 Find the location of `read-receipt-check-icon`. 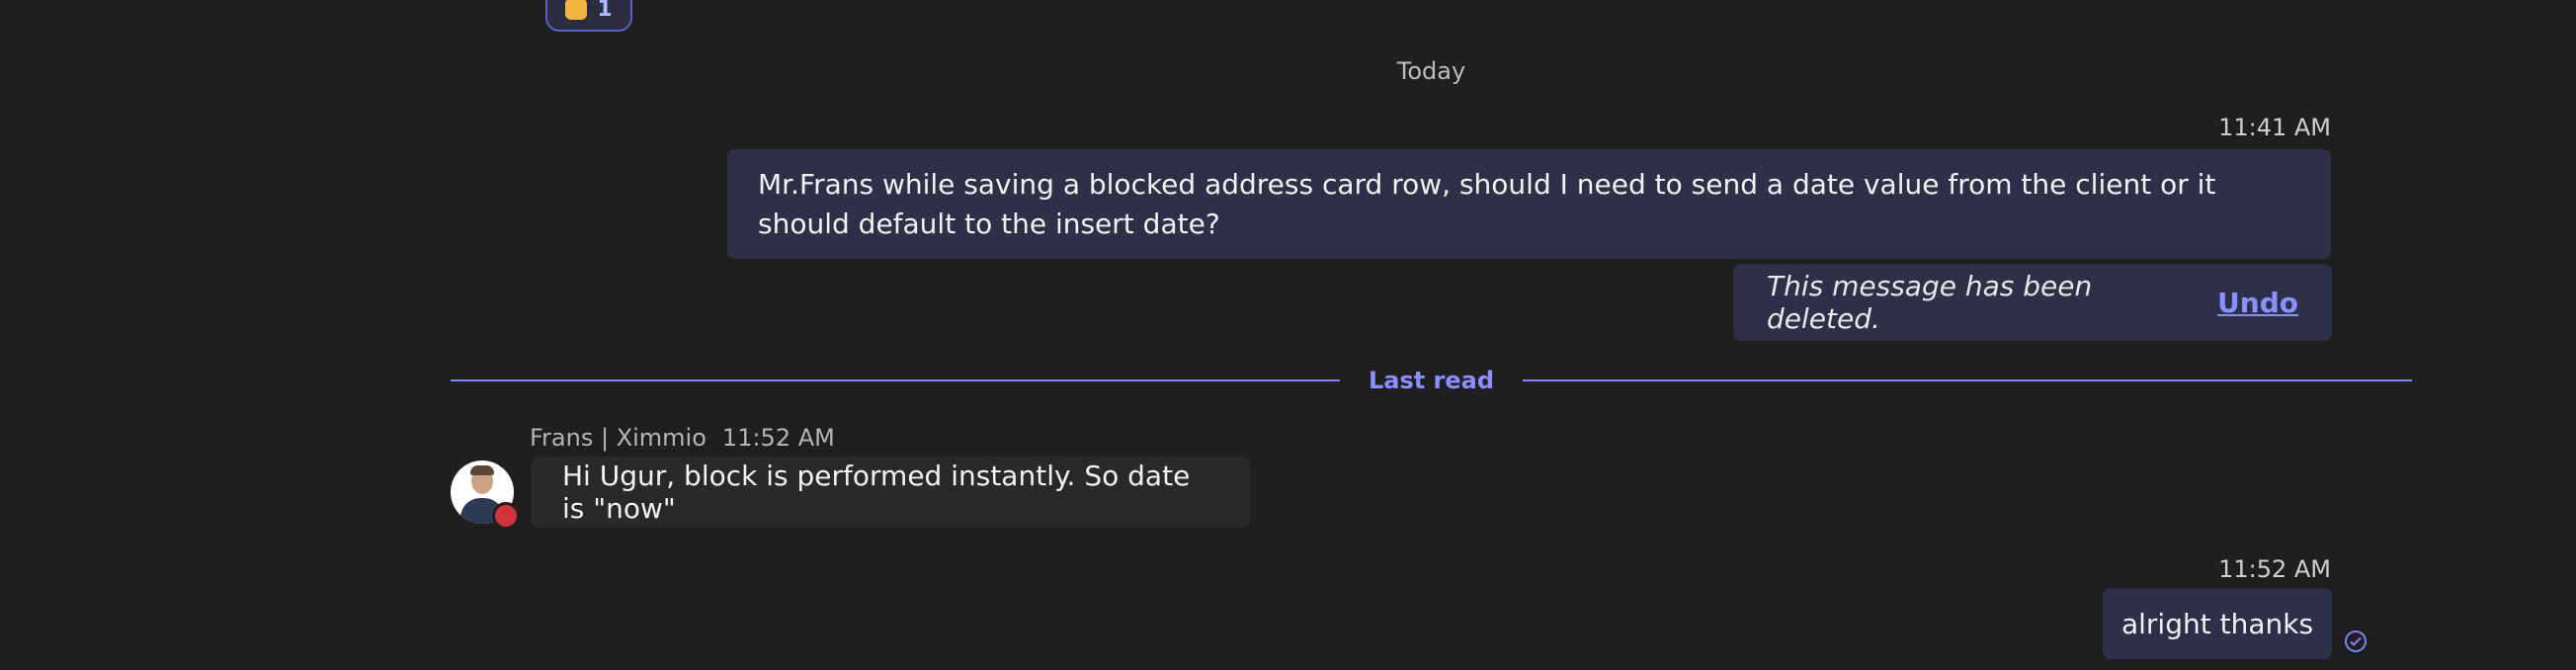

read-receipt-check-icon is located at coordinates (2356, 641).